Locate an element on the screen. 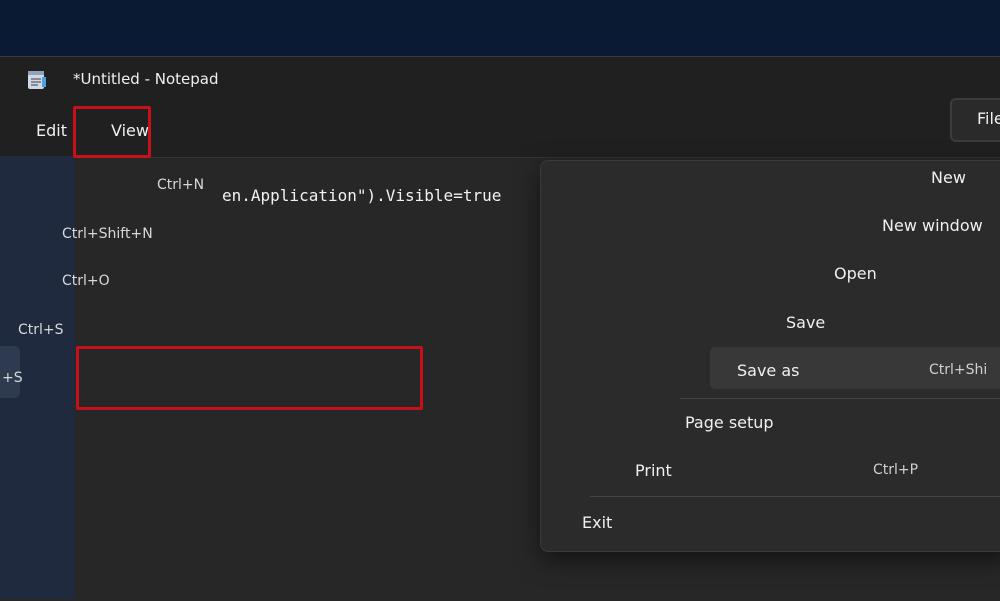  title-bar: *Untitled - Notepad is located at coordinates (500, 80).